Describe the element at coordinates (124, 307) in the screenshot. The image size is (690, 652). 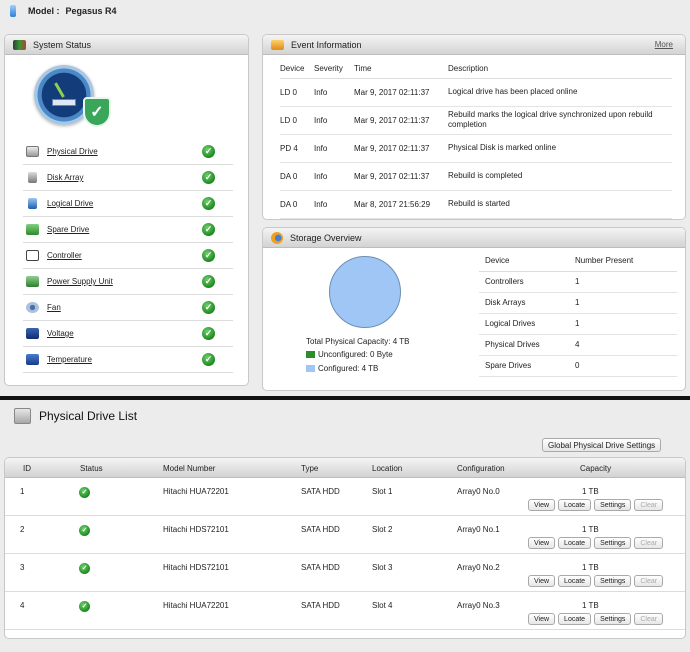
I see `fan-link: Fan` at that location.